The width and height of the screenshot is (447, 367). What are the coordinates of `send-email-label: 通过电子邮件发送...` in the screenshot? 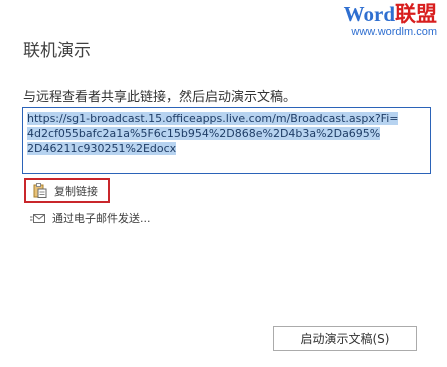 It's located at (101, 218).